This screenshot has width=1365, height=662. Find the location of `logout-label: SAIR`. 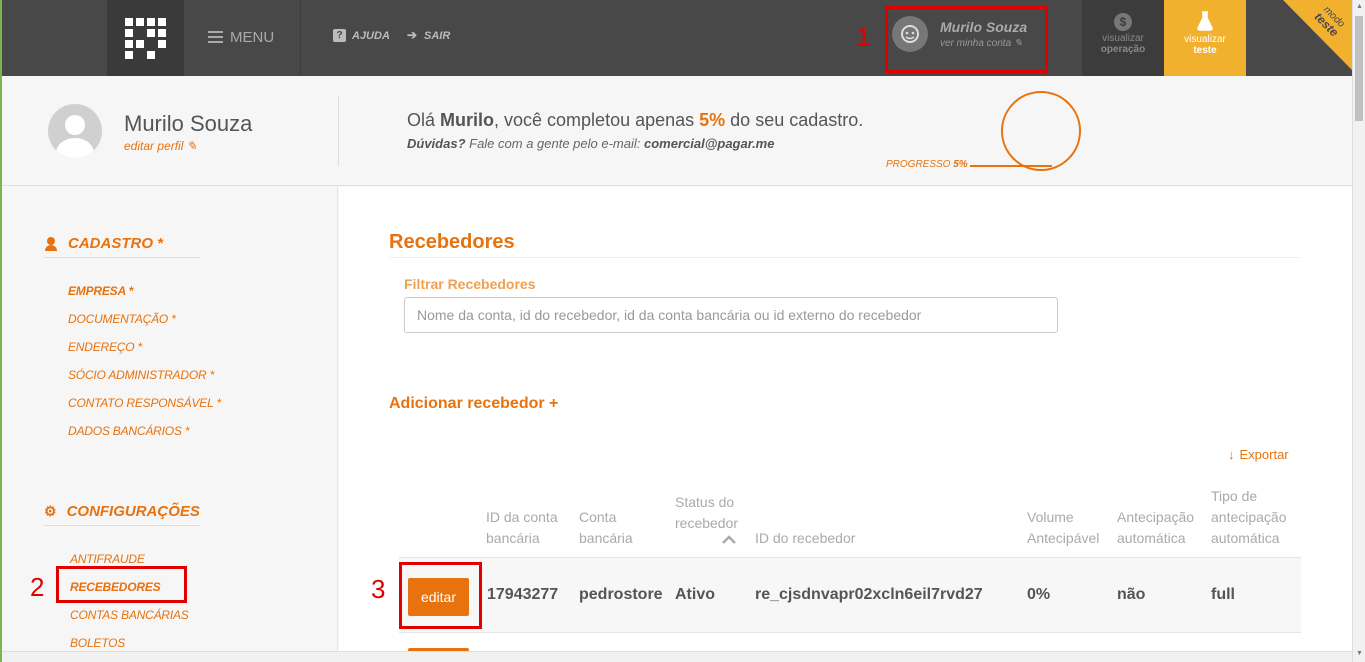

logout-label: SAIR is located at coordinates (437, 35).